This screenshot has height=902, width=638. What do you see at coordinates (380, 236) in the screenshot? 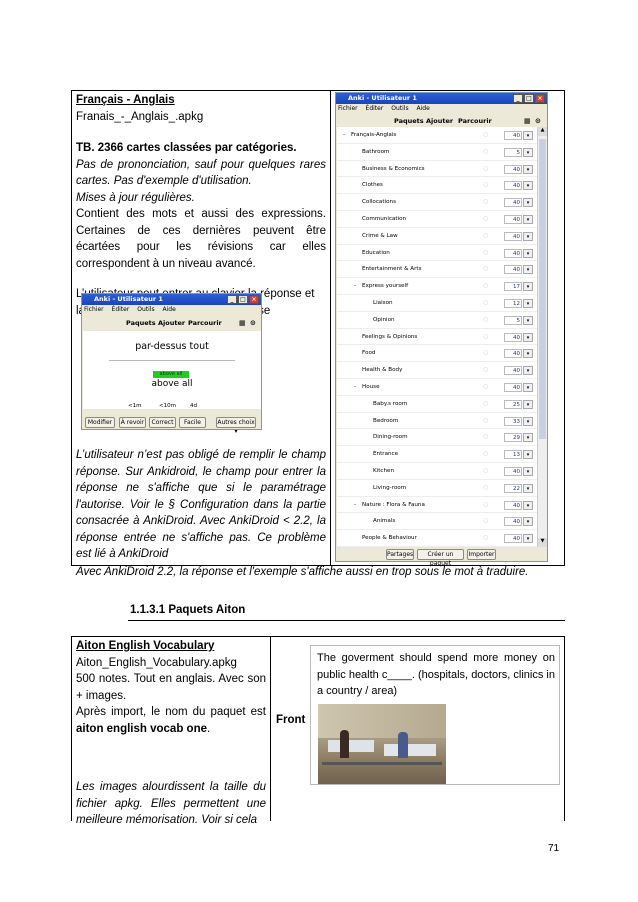
I see `deck-name: Crime & Law` at bounding box center [380, 236].